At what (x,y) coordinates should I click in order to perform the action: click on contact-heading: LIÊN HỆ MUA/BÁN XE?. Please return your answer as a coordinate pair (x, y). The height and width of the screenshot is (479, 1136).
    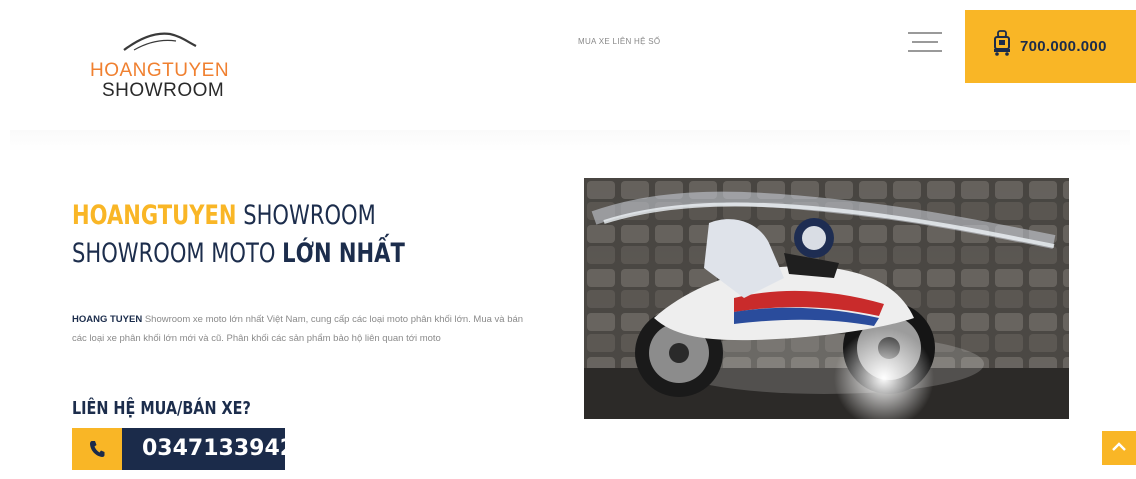
    Looking at the image, I should click on (161, 408).